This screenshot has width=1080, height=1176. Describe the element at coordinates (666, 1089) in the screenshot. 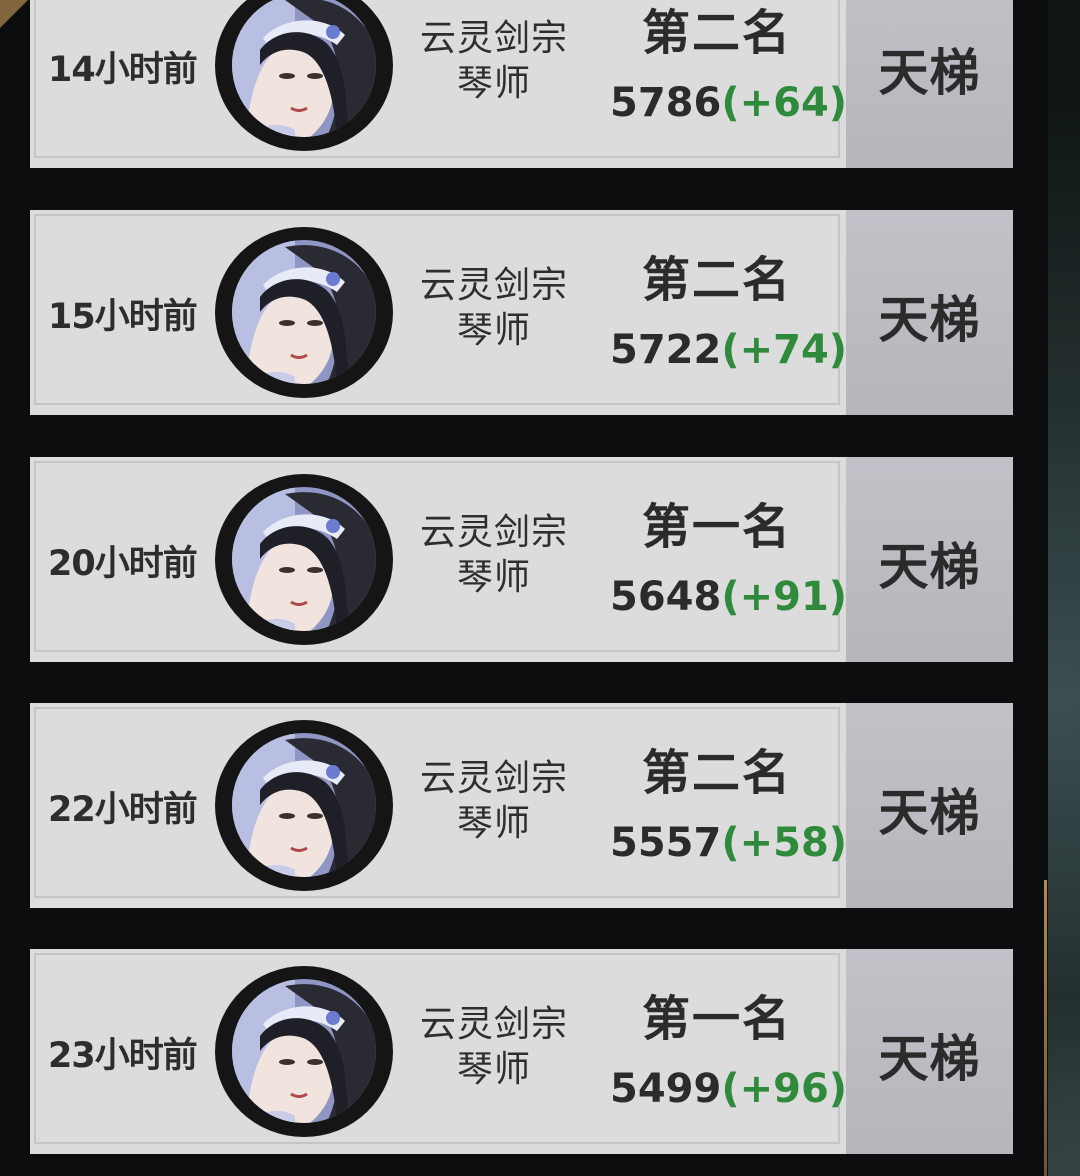

I see `rating-score: 5499` at that location.